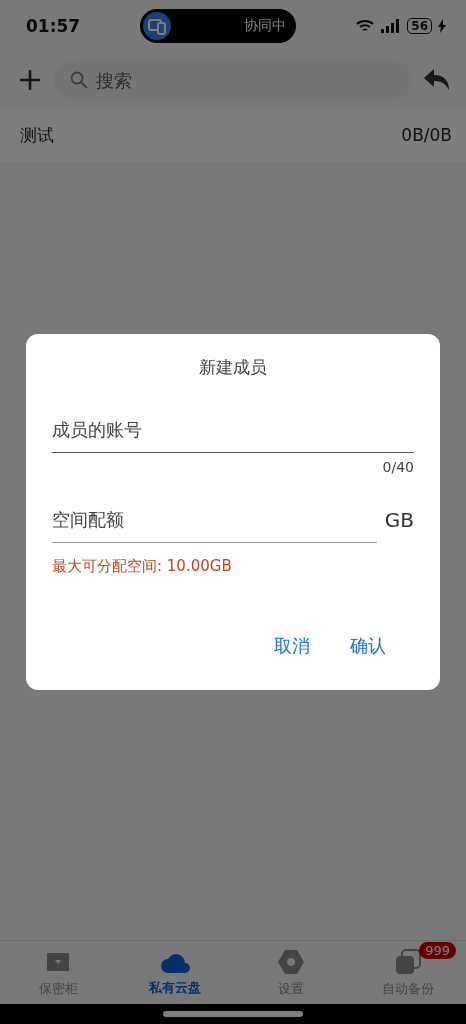 This screenshot has height=1024, width=466. Describe the element at coordinates (53, 26) in the screenshot. I see `status-time: 01:57` at that location.